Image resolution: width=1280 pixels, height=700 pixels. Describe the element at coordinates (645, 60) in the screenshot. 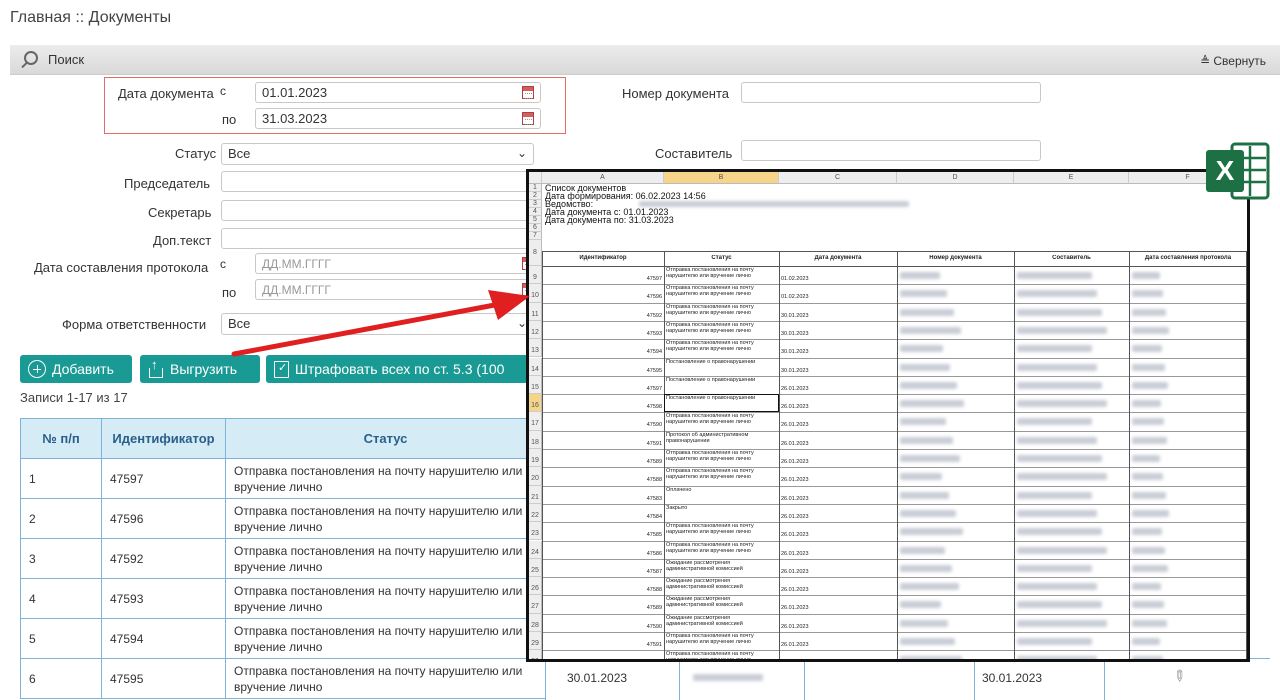

I see `search-panel-header: Поиск ≜ Свернуть` at that location.